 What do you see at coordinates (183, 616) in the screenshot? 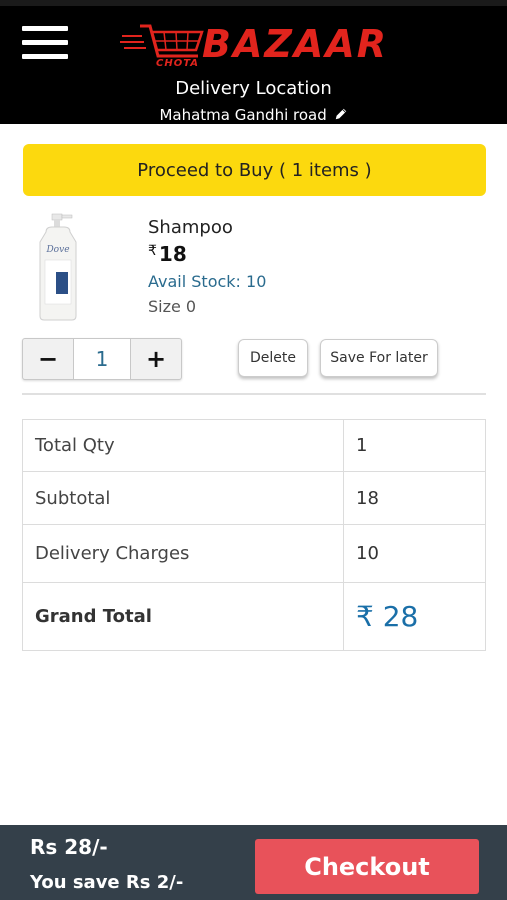
I see `grand-total-label: Grand Total` at bounding box center [183, 616].